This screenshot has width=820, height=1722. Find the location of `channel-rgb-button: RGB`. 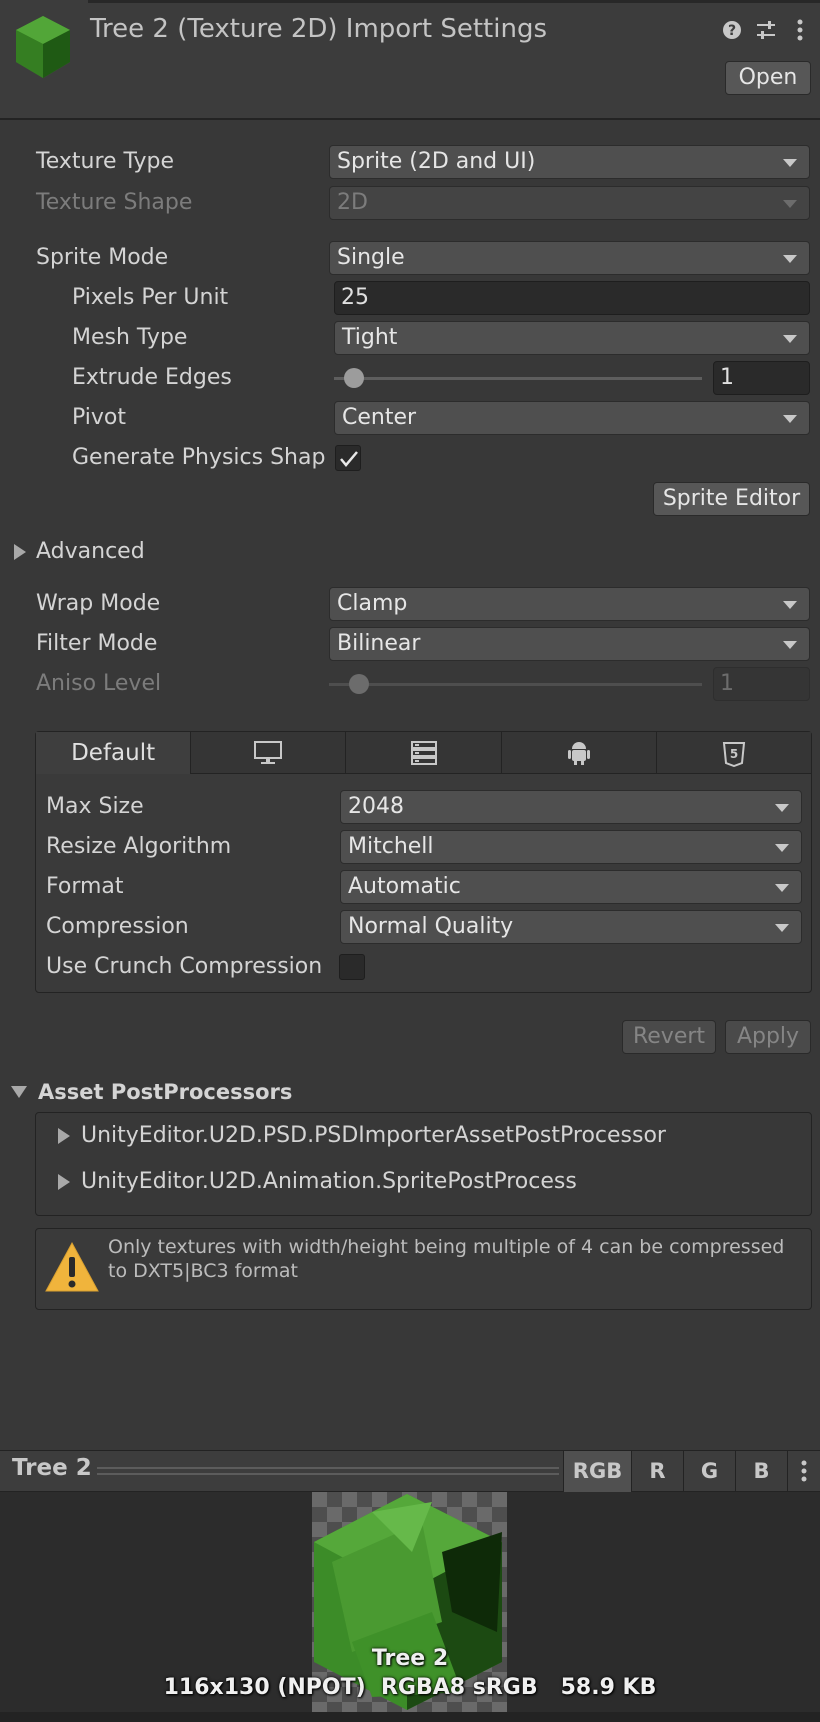

channel-rgb-button: RGB is located at coordinates (597, 1471).